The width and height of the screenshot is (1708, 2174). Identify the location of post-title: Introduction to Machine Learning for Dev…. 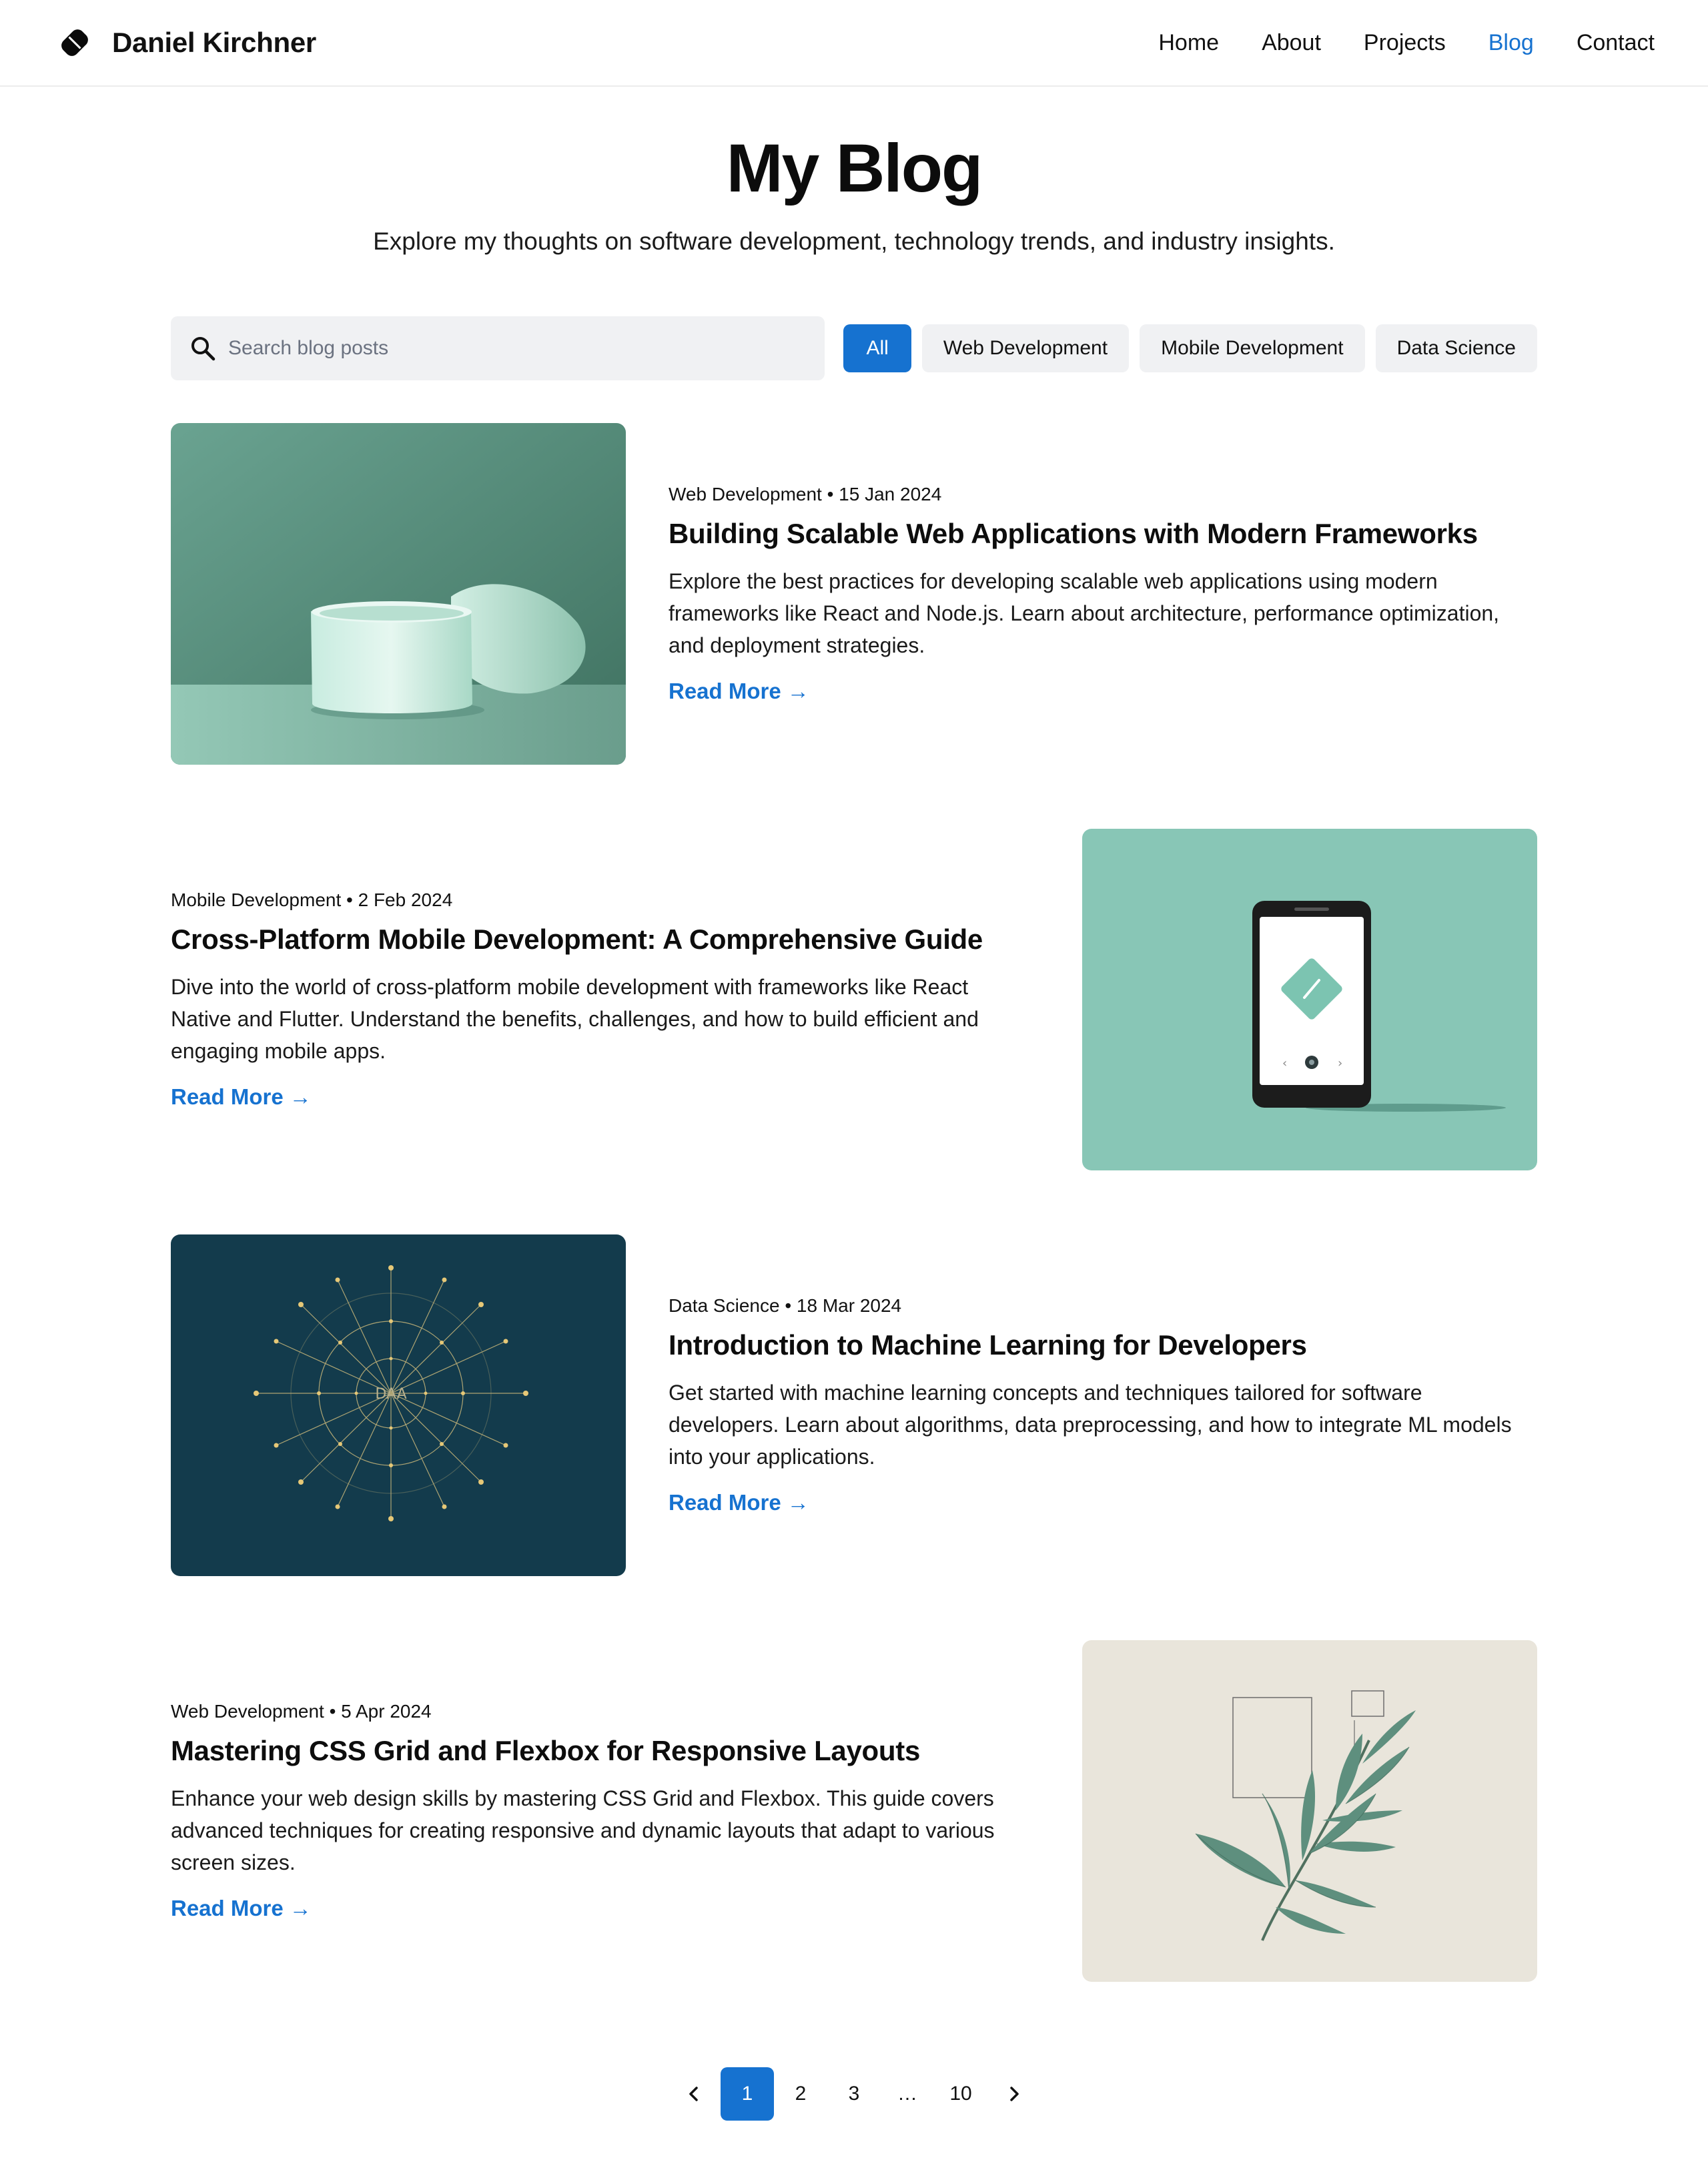
(1102, 1345).